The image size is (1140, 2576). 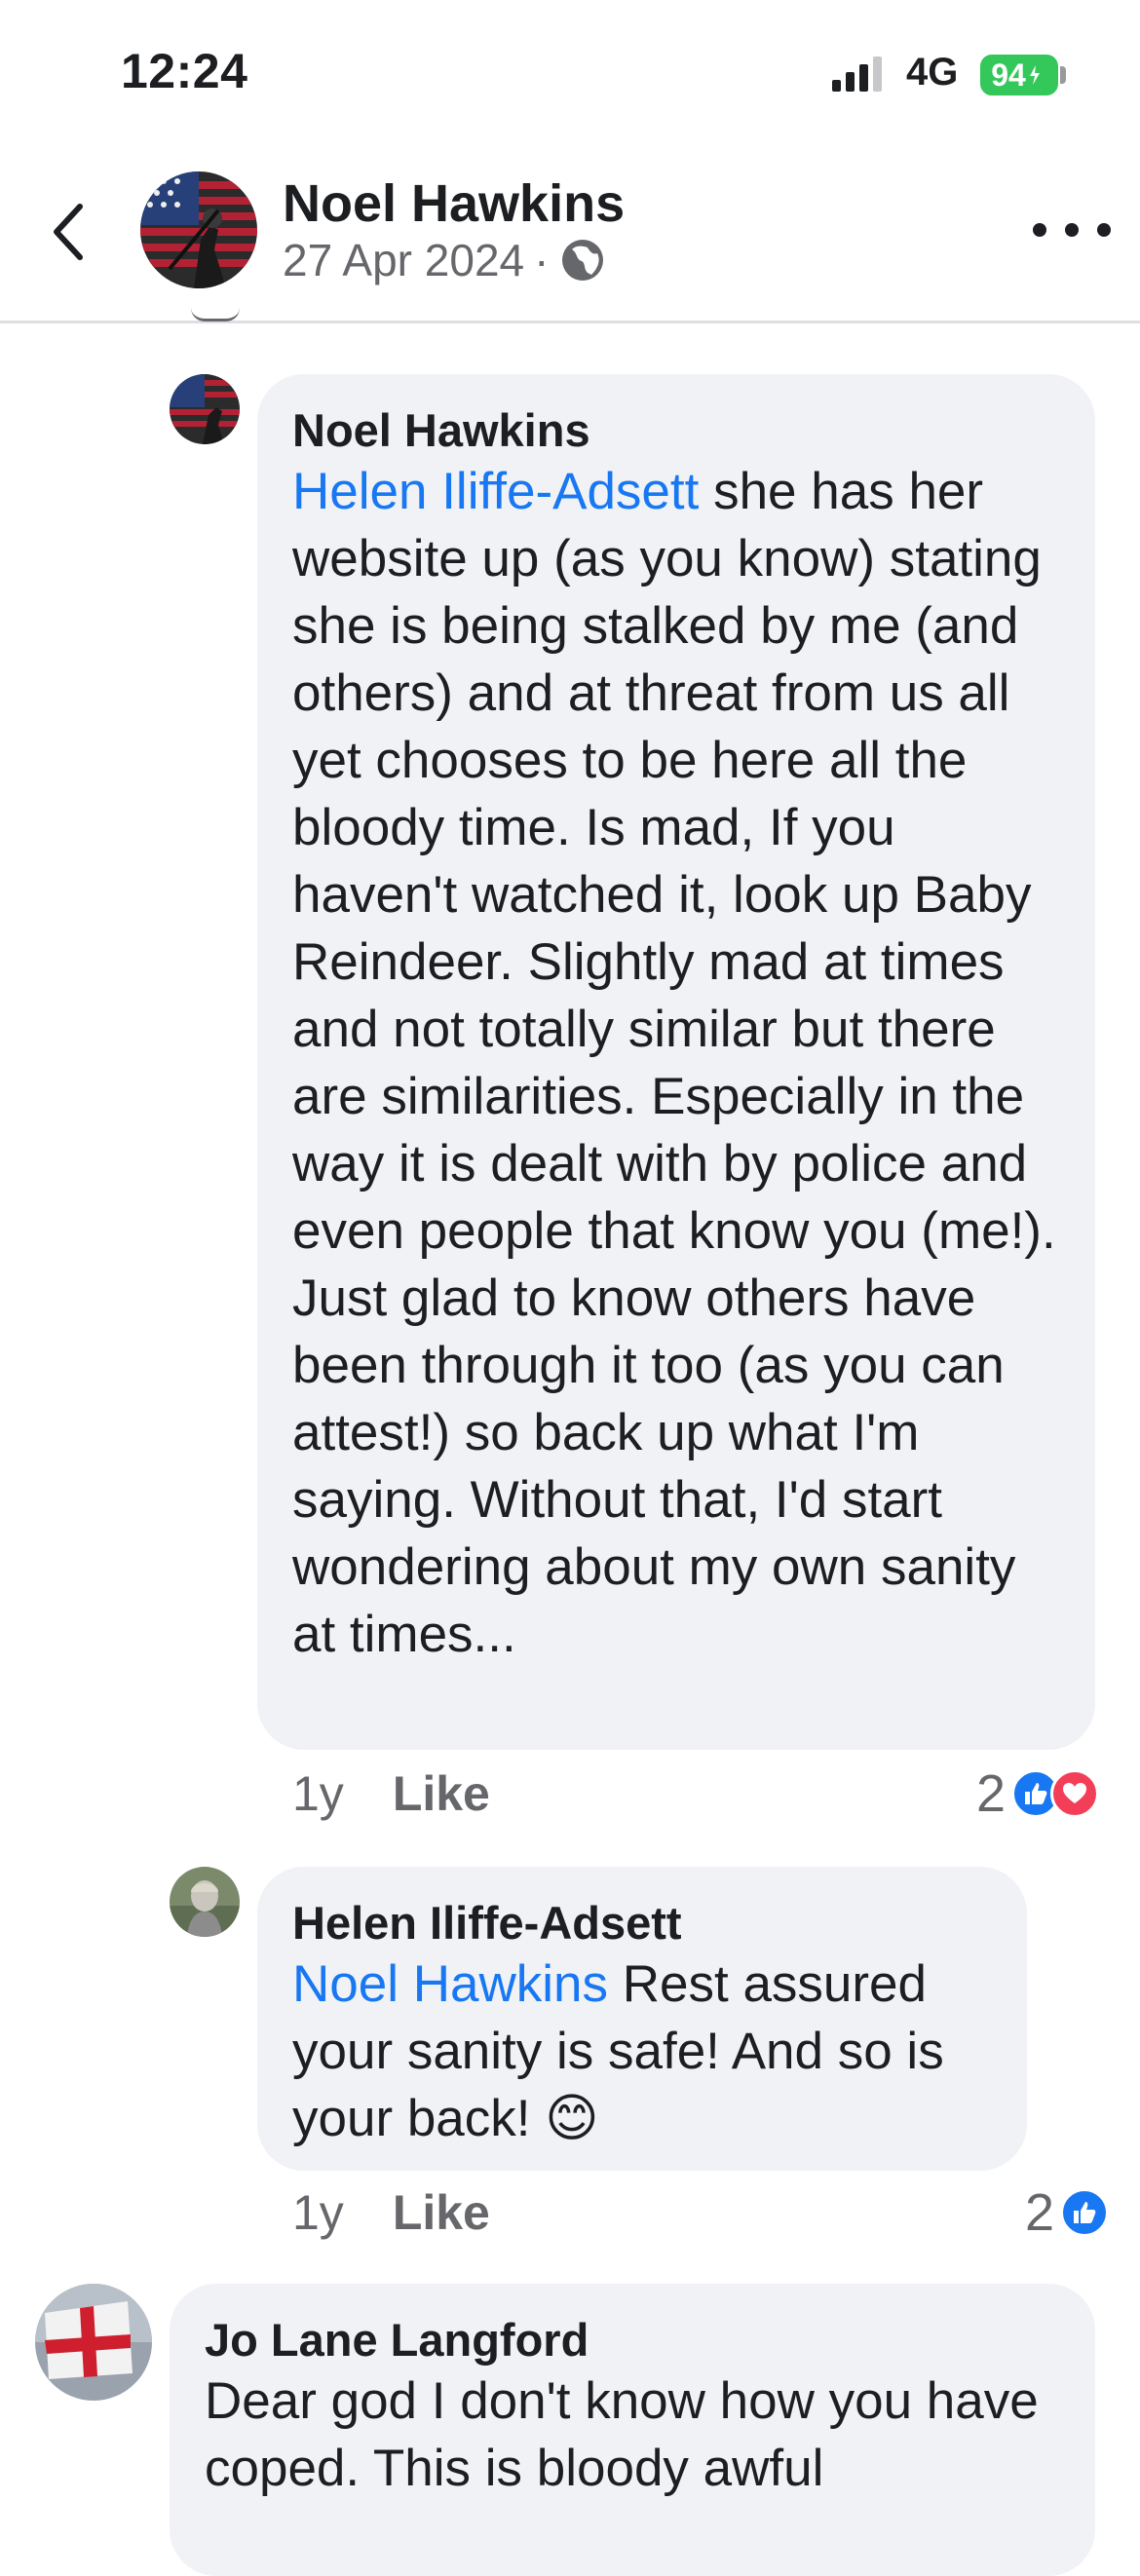 I want to click on battery-icon: 94, so click(x=1019, y=75).